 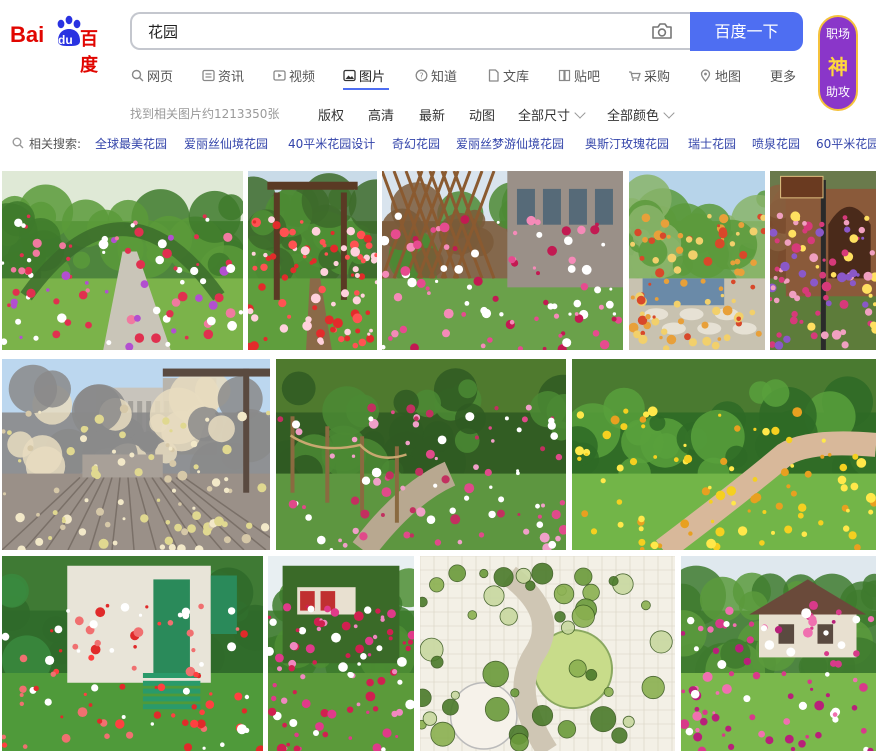 I want to click on related-search-label: 相关搜索:, so click(x=55, y=144).